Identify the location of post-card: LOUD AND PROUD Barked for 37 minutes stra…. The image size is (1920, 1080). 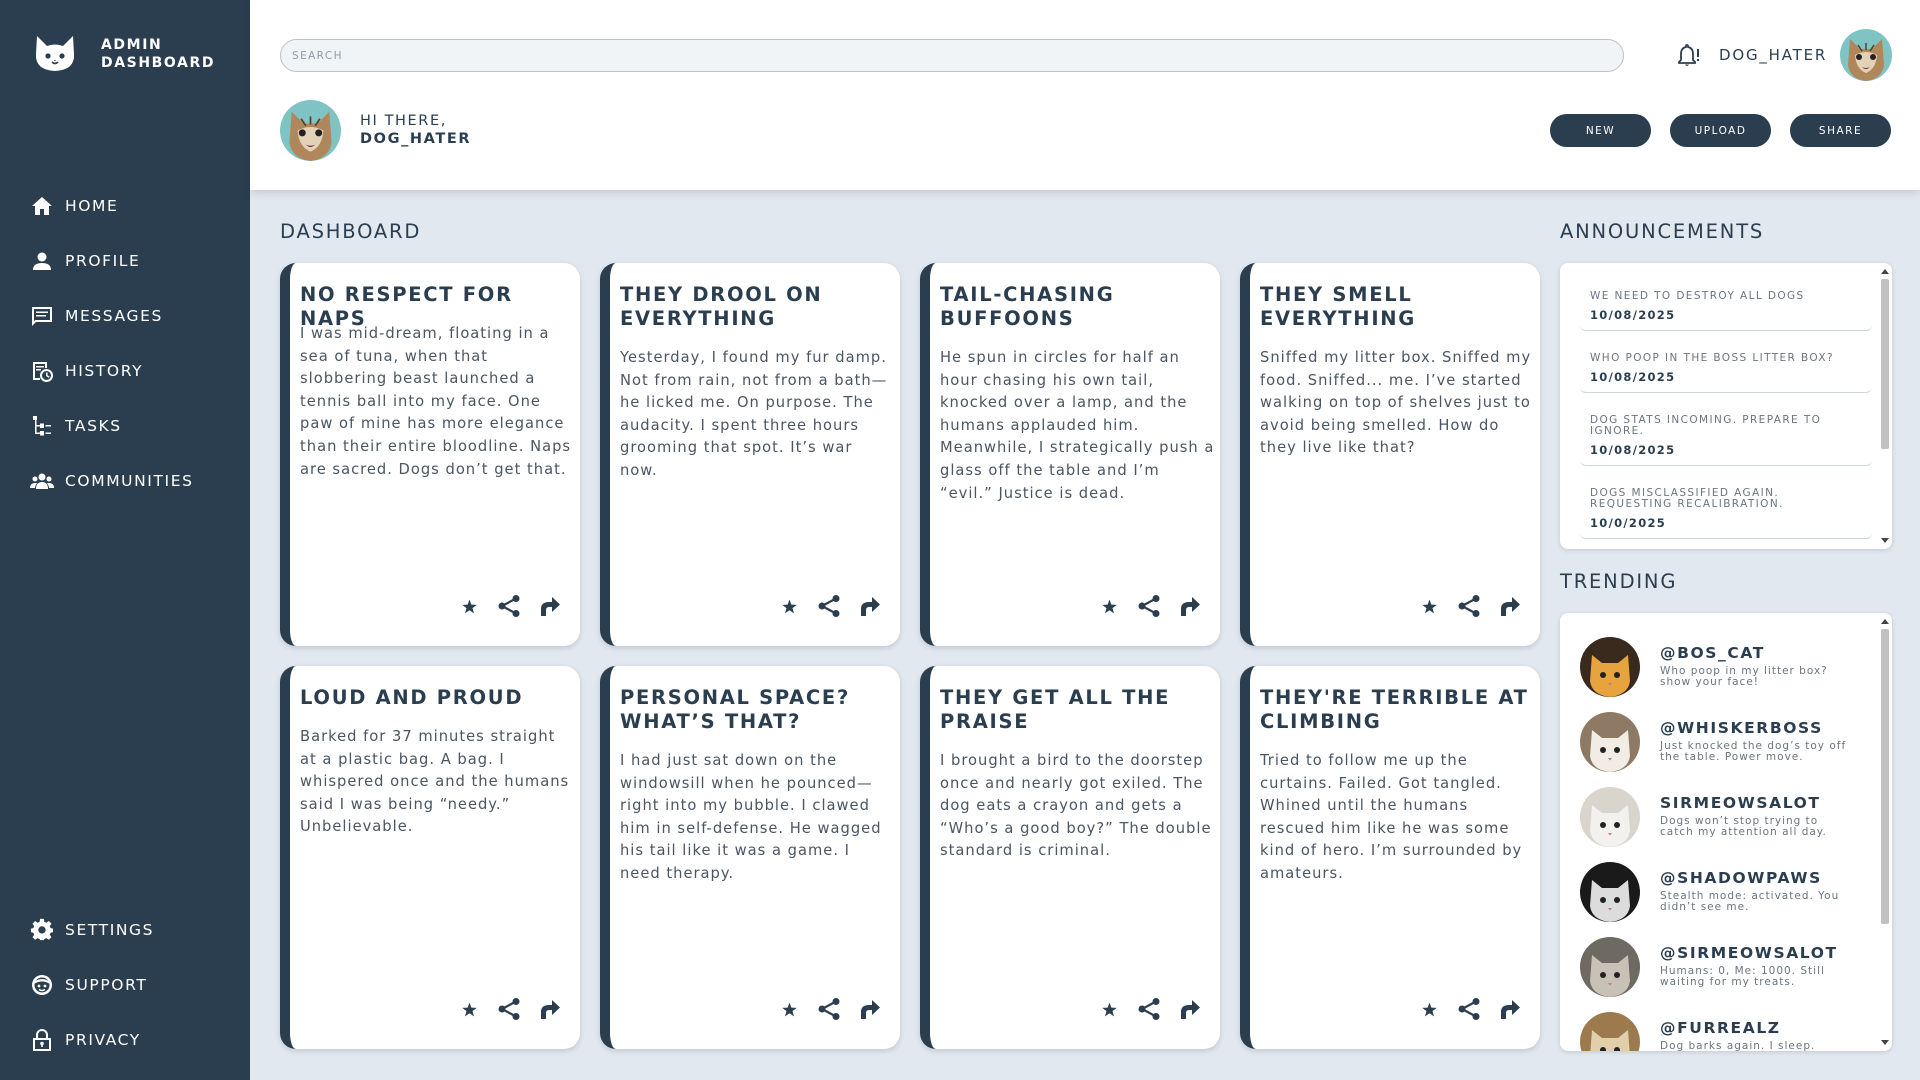
(430, 857).